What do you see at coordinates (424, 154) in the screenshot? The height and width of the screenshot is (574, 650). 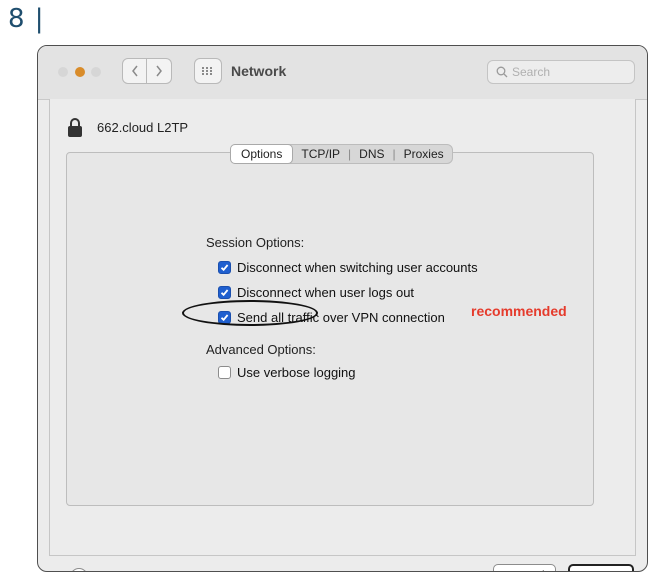 I see `tab-proxies: Proxies` at bounding box center [424, 154].